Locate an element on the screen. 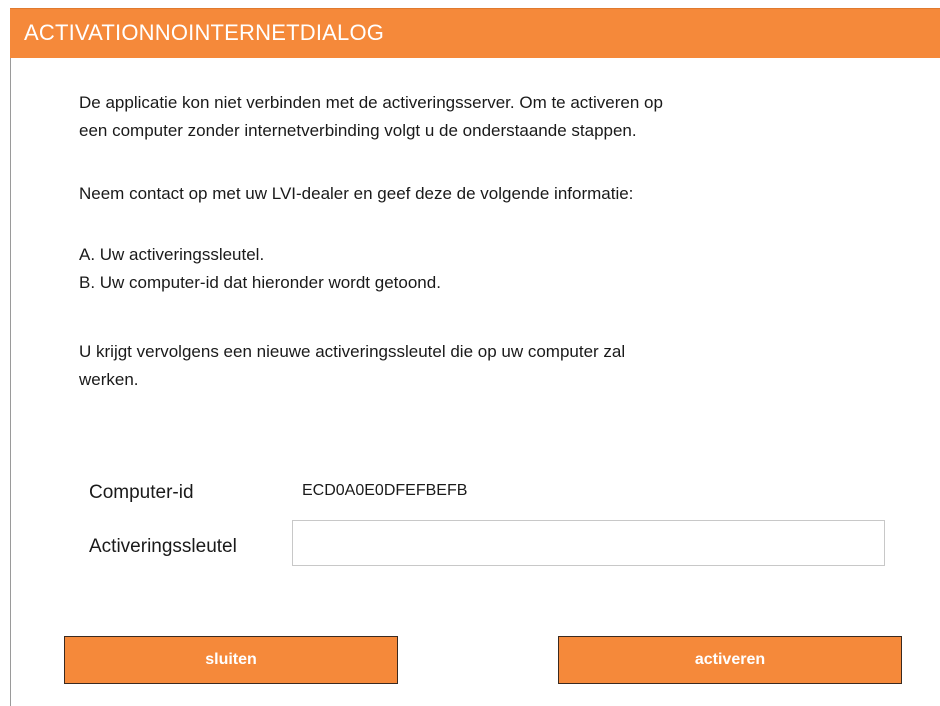  close-button: sluiten is located at coordinates (231, 660).